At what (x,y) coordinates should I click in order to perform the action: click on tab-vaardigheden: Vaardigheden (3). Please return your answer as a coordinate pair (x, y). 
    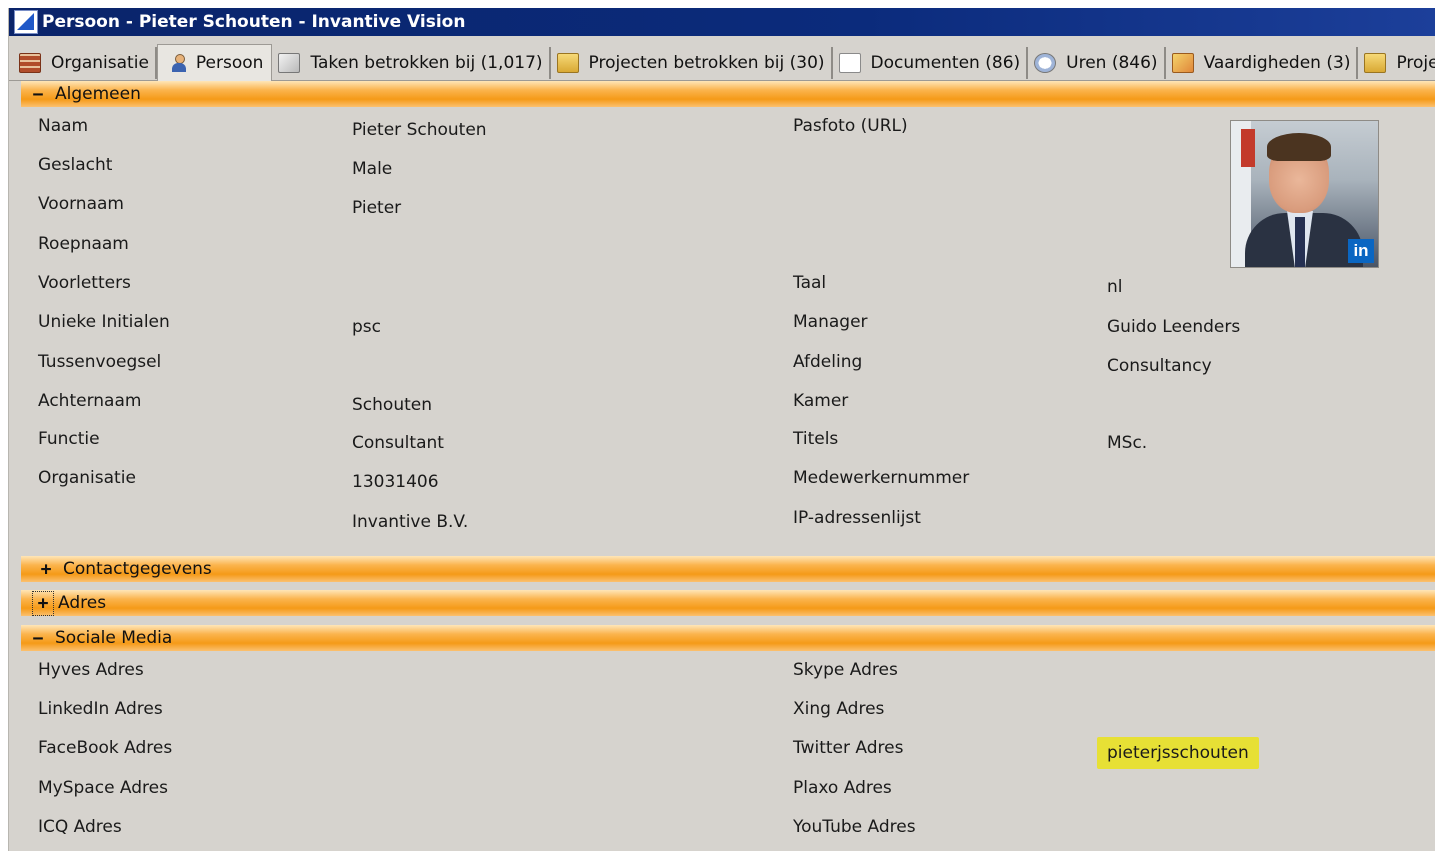
    Looking at the image, I should click on (1262, 63).